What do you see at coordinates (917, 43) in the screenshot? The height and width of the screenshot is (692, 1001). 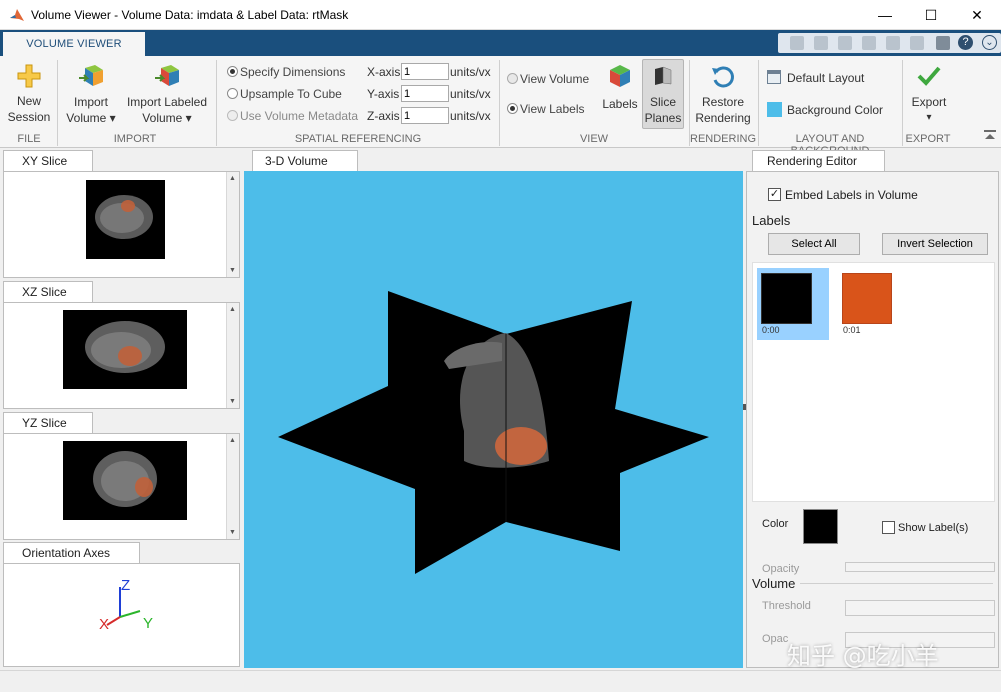 I see `redo-icon` at bounding box center [917, 43].